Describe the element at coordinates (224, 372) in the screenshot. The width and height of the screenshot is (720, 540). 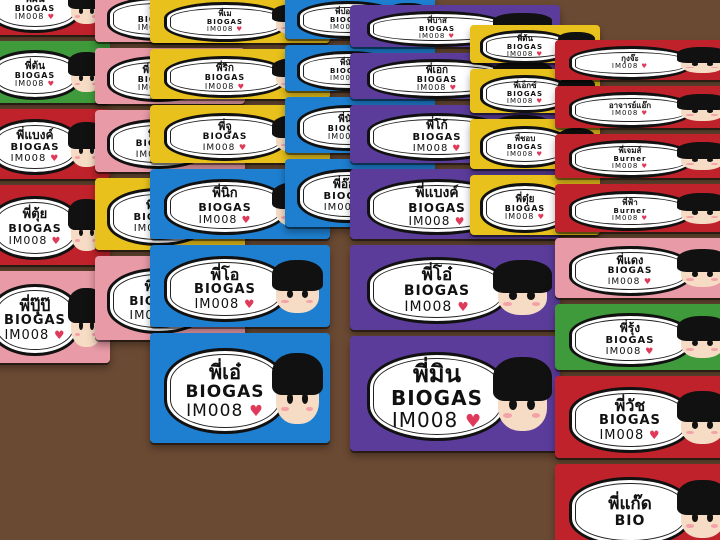
I see `tag-name: พี่เอ๋` at that location.